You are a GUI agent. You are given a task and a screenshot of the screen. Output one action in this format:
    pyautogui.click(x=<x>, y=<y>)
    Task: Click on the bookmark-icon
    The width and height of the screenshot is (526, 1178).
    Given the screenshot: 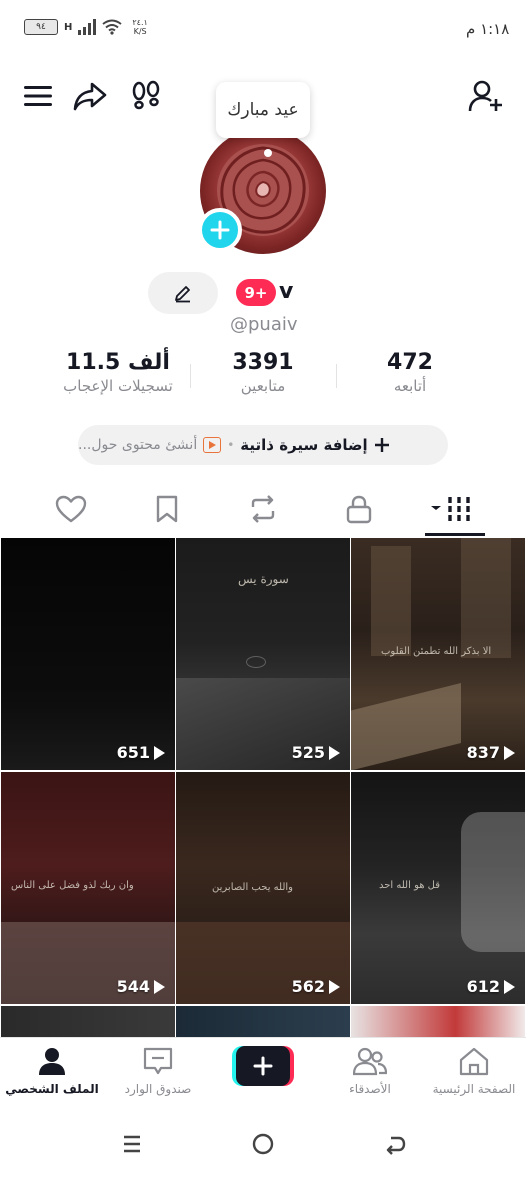 What is the action you would take?
    pyautogui.click(x=167, y=509)
    